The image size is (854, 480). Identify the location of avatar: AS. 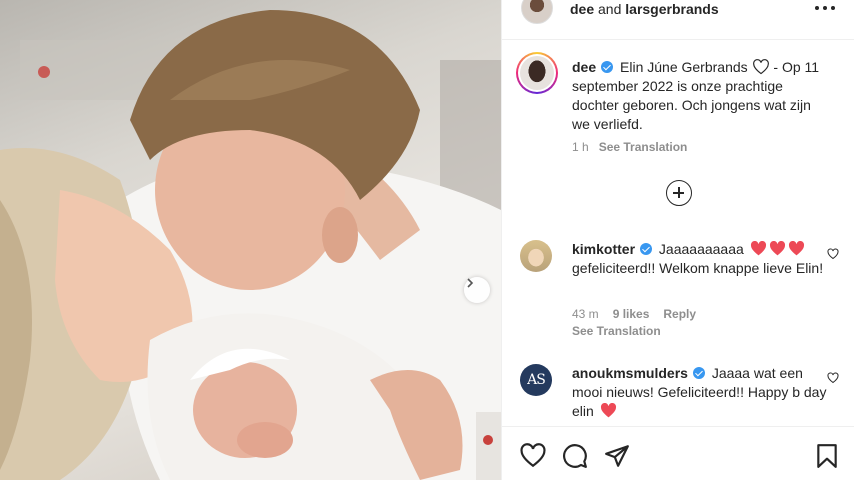
(536, 380).